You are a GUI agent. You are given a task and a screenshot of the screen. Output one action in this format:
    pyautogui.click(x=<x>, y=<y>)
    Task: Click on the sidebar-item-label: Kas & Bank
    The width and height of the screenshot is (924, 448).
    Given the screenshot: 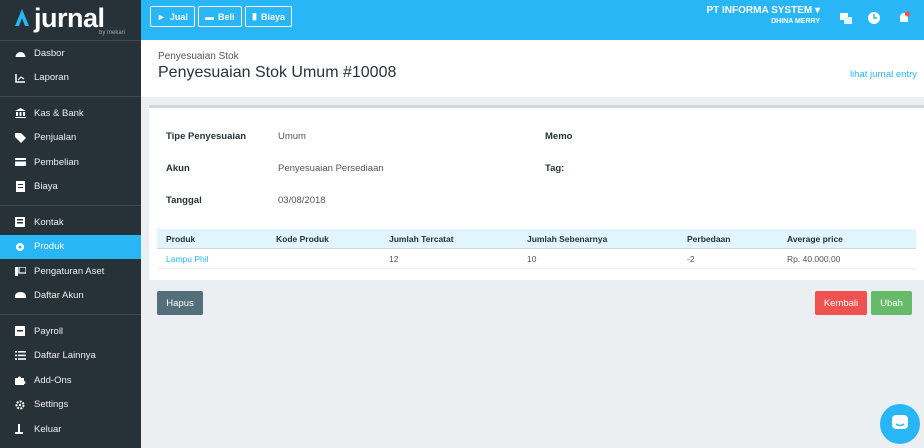 What is the action you would take?
    pyautogui.click(x=59, y=113)
    